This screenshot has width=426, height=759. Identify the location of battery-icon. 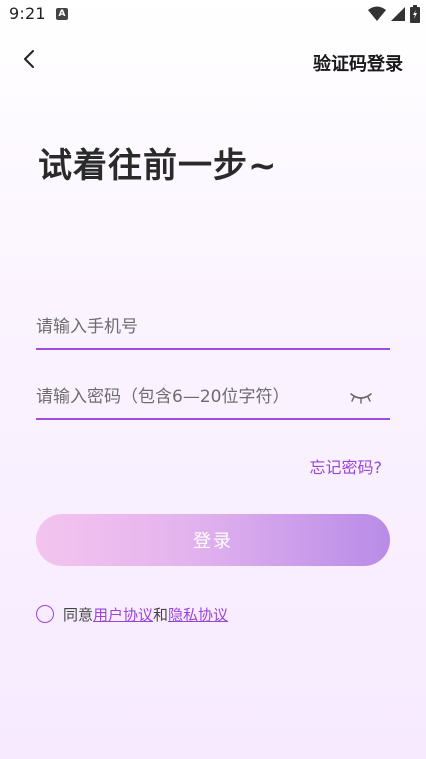
(415, 16).